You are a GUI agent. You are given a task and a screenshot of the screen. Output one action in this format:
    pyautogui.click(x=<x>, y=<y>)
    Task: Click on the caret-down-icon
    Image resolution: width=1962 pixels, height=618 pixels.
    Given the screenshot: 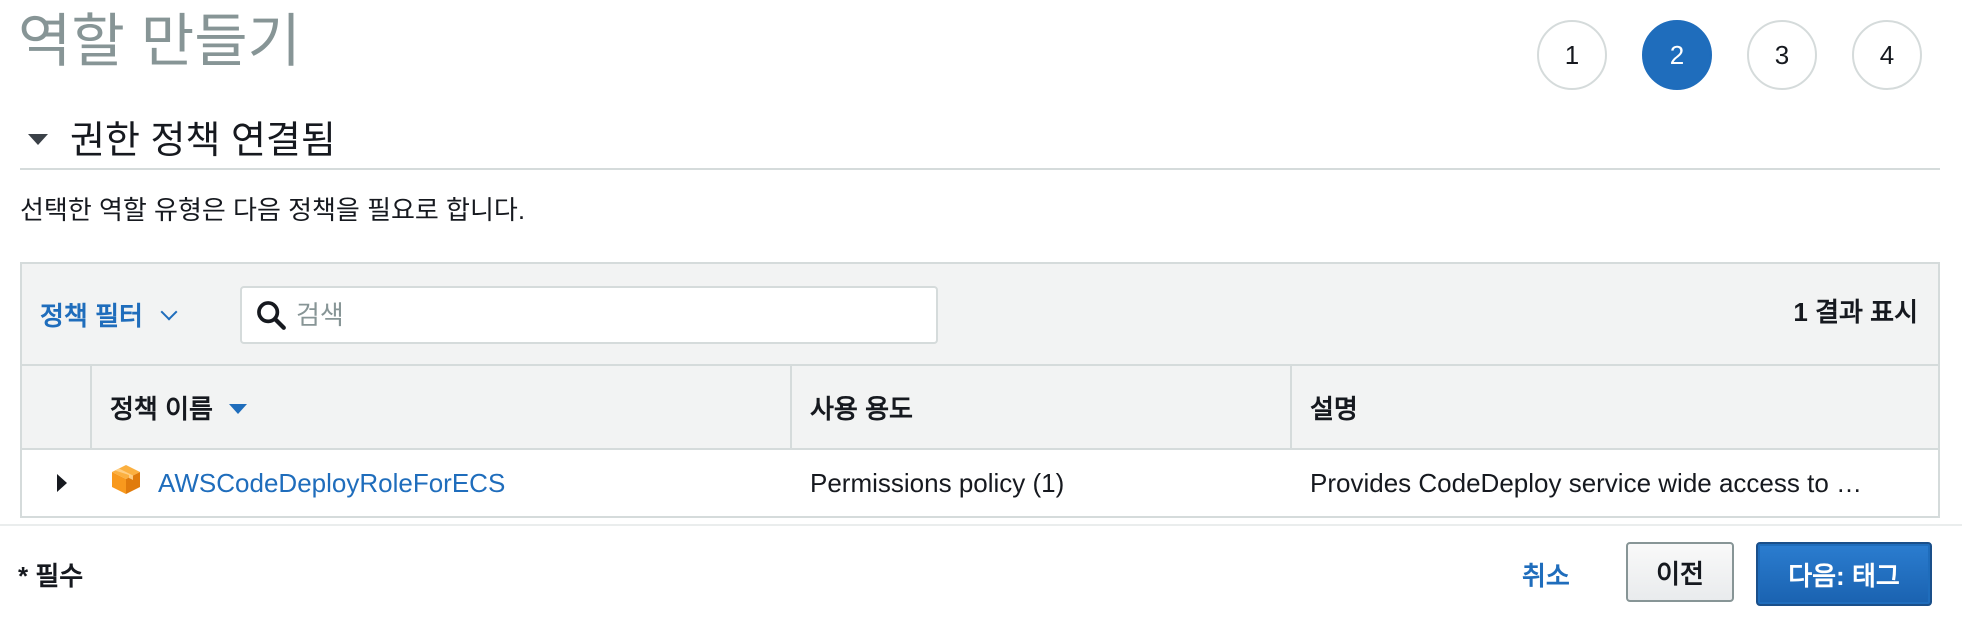 What is the action you would take?
    pyautogui.click(x=38, y=139)
    